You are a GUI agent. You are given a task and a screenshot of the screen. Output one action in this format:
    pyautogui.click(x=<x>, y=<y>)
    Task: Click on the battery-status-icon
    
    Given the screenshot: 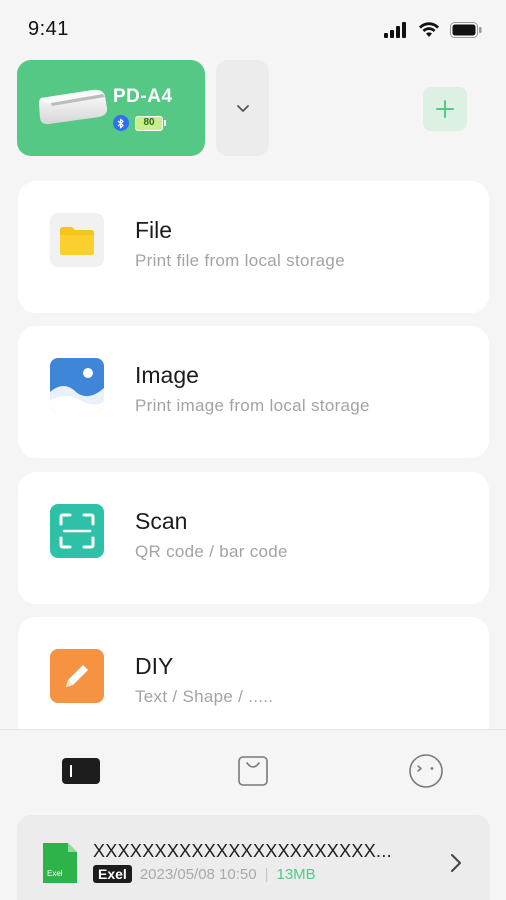 What is the action you would take?
    pyautogui.click(x=466, y=30)
    